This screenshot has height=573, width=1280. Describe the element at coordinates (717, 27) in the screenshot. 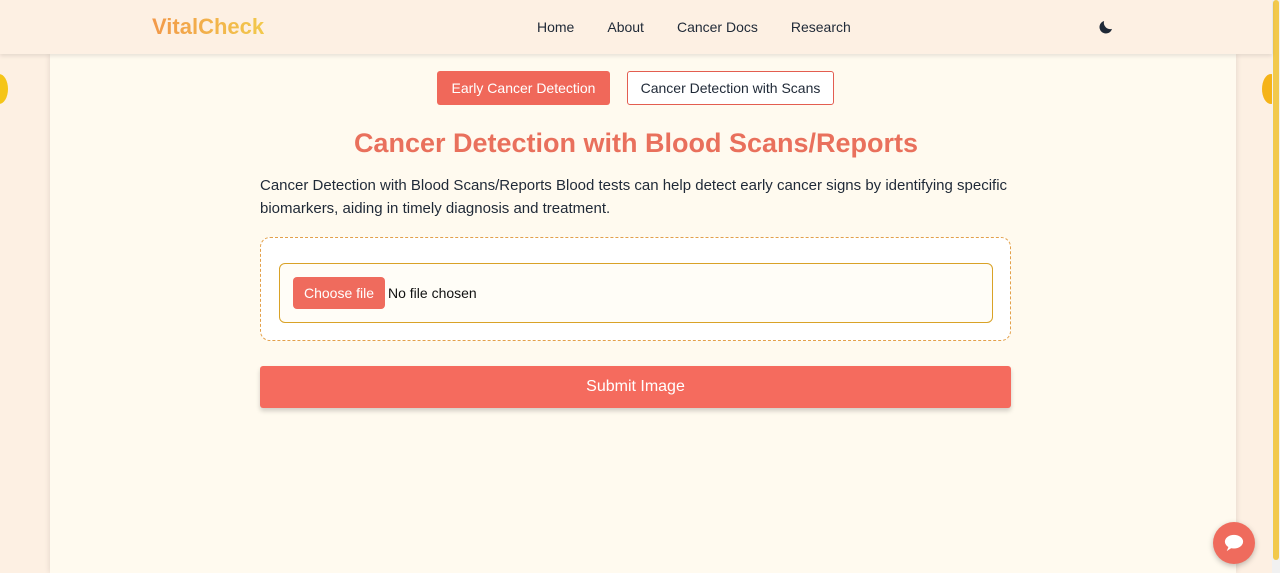

I see `nav-link-cancer-docs: Cancer Docs` at that location.